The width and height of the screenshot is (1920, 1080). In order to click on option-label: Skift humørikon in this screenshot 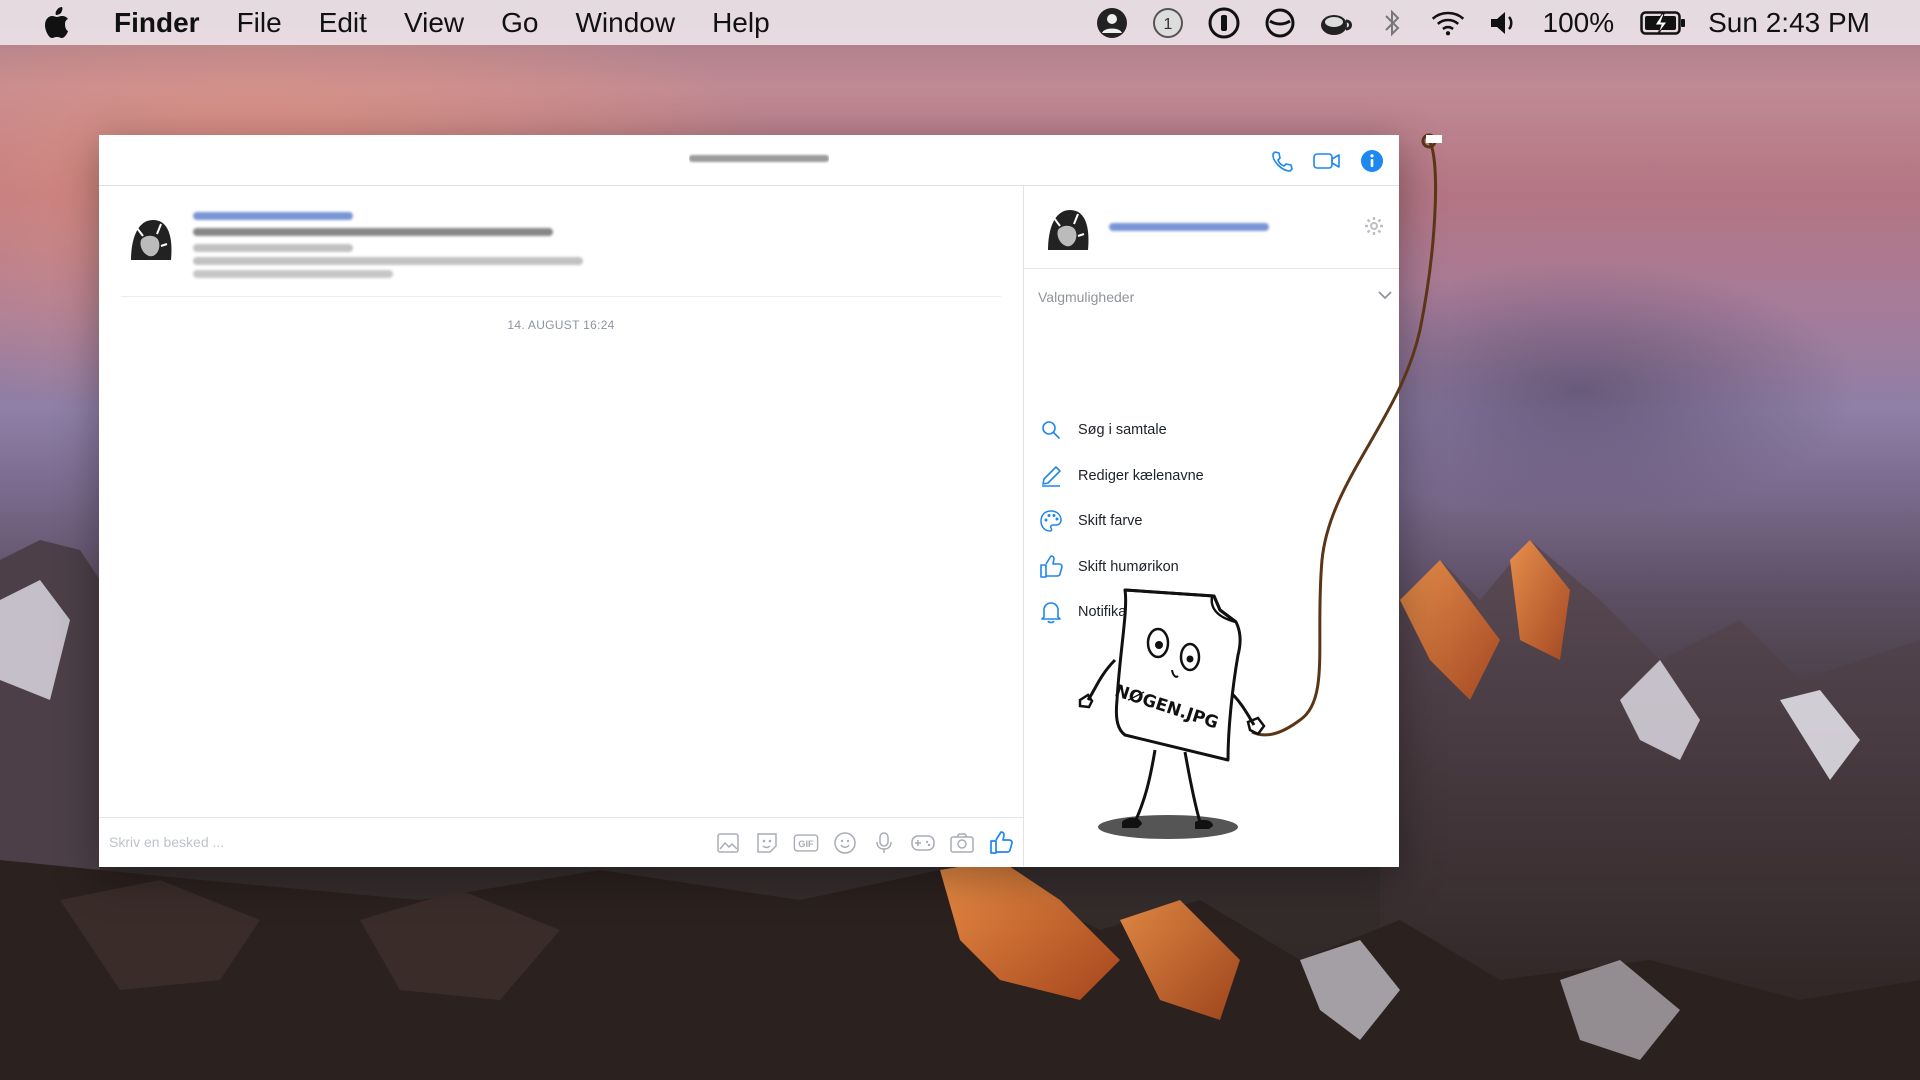, I will do `click(1128, 567)`.